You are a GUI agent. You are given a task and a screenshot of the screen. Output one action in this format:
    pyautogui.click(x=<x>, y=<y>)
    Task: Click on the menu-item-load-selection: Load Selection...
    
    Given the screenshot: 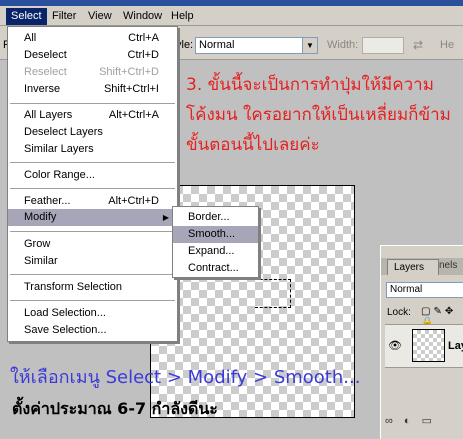 What is the action you would take?
    pyautogui.click(x=92, y=313)
    